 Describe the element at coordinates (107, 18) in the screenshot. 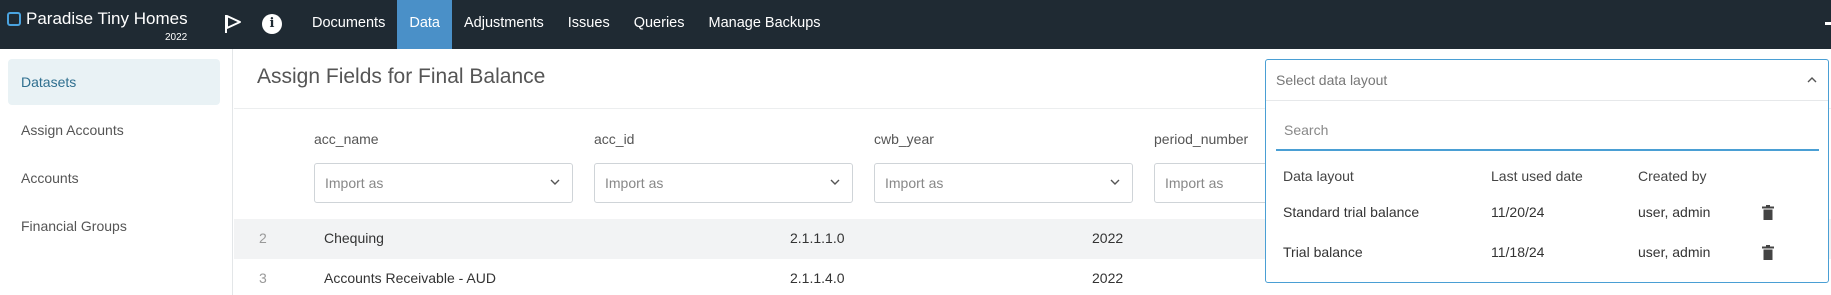

I see `app-name: Paradise Tiny Homes` at that location.